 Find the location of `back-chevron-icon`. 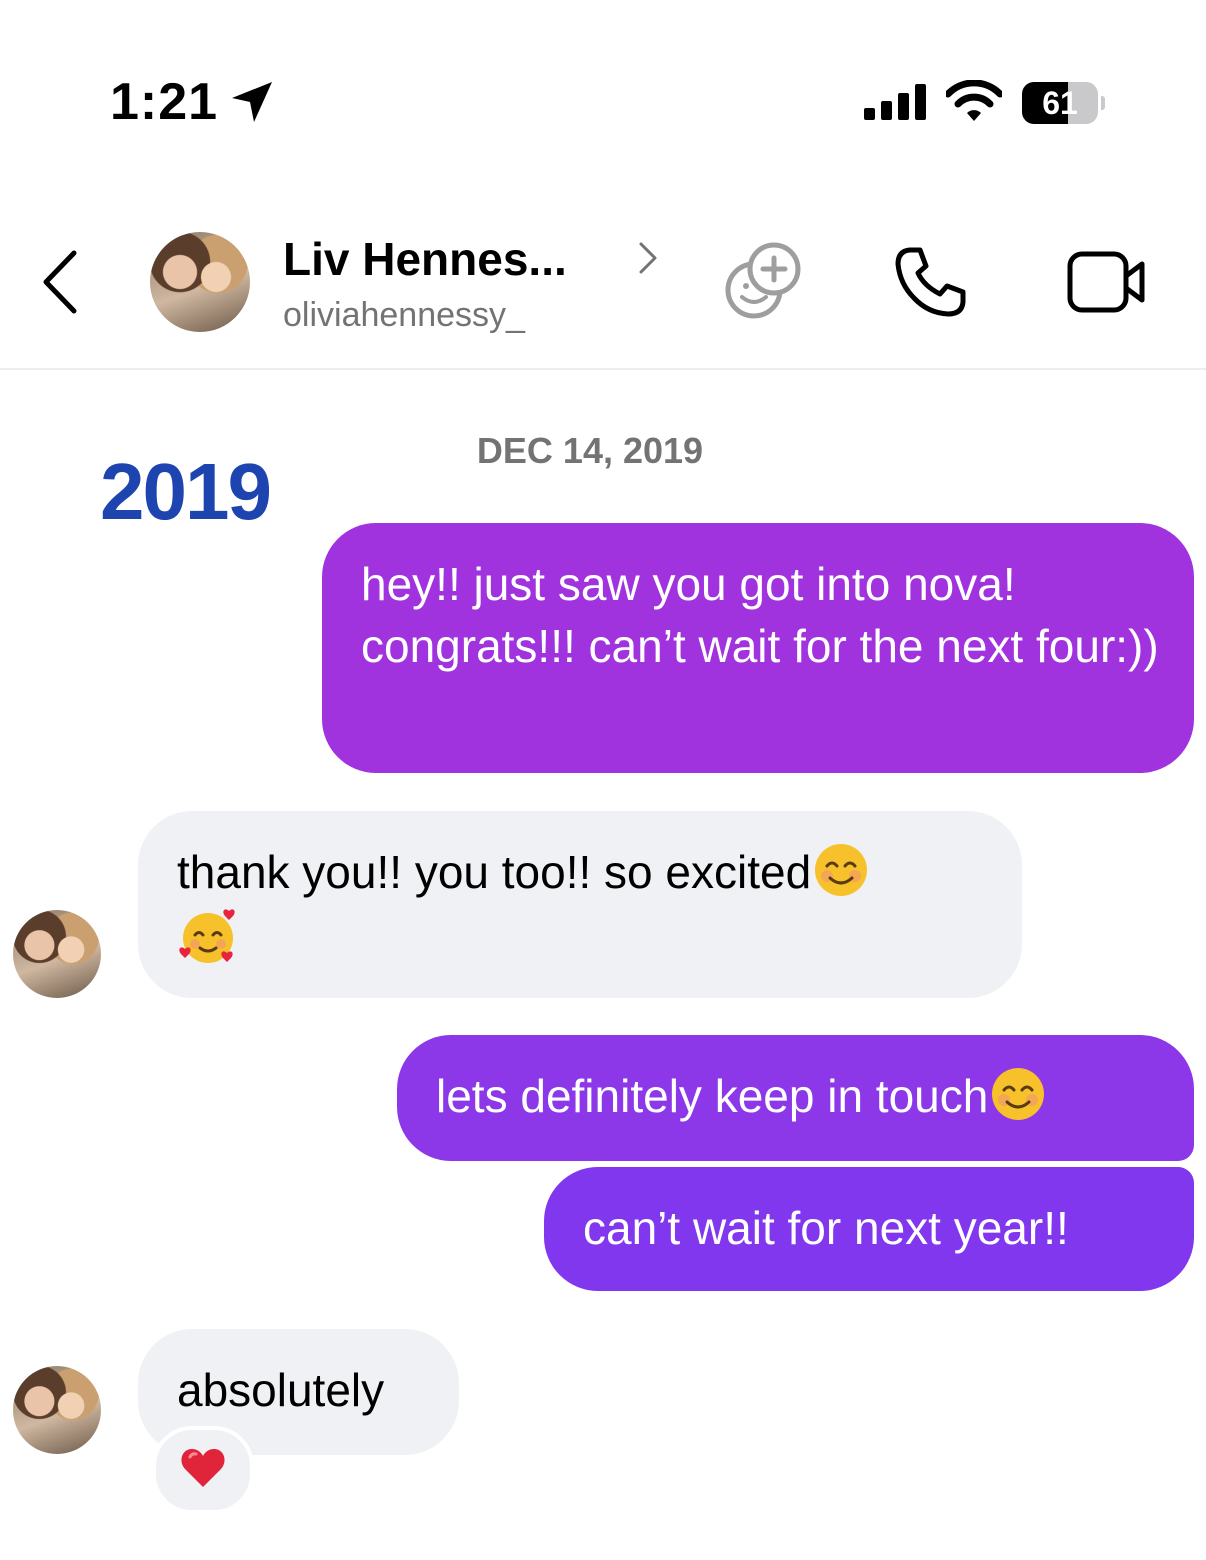

back-chevron-icon is located at coordinates (60, 284).